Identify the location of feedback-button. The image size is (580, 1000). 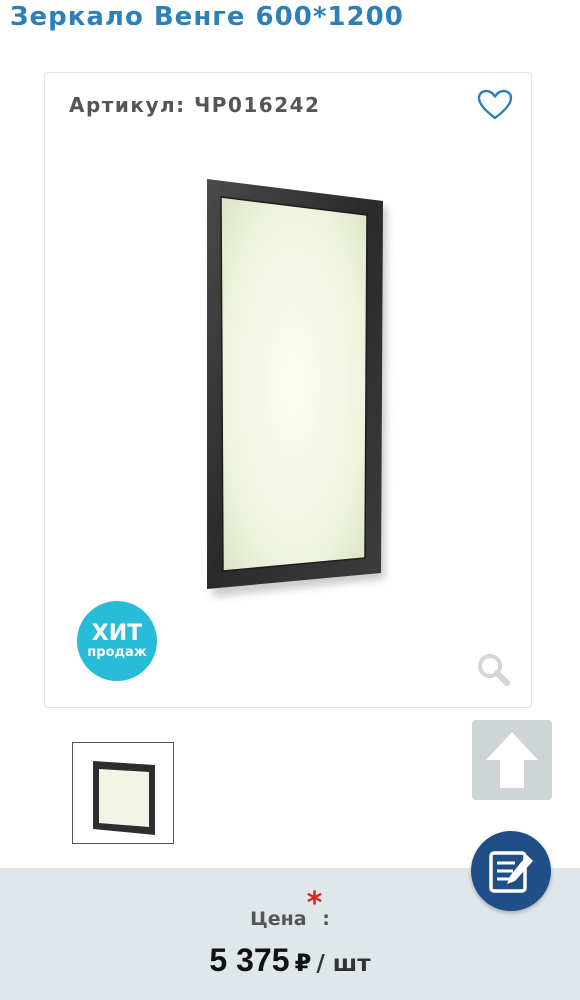
(511, 871).